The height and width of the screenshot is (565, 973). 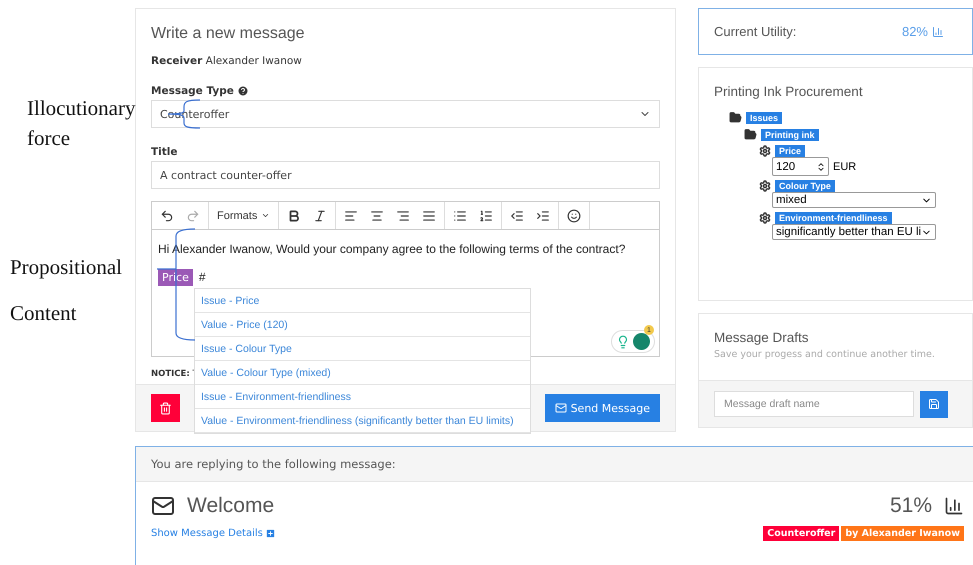 I want to click on tree-label: Printing ink, so click(x=789, y=134).